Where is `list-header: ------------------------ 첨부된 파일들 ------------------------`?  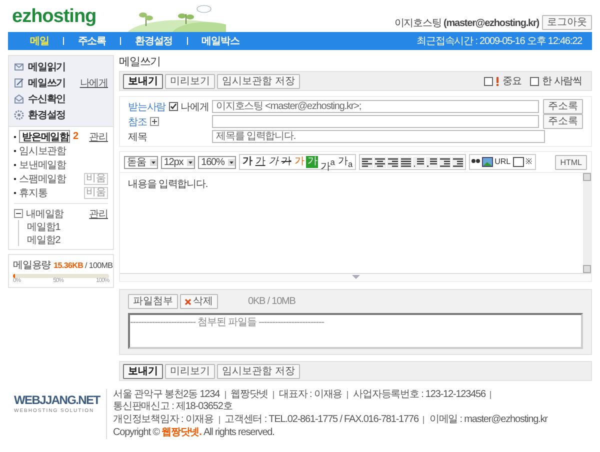
list-header: ------------------------ 첨부된 파일들 ------------------------ is located at coordinates (227, 322).